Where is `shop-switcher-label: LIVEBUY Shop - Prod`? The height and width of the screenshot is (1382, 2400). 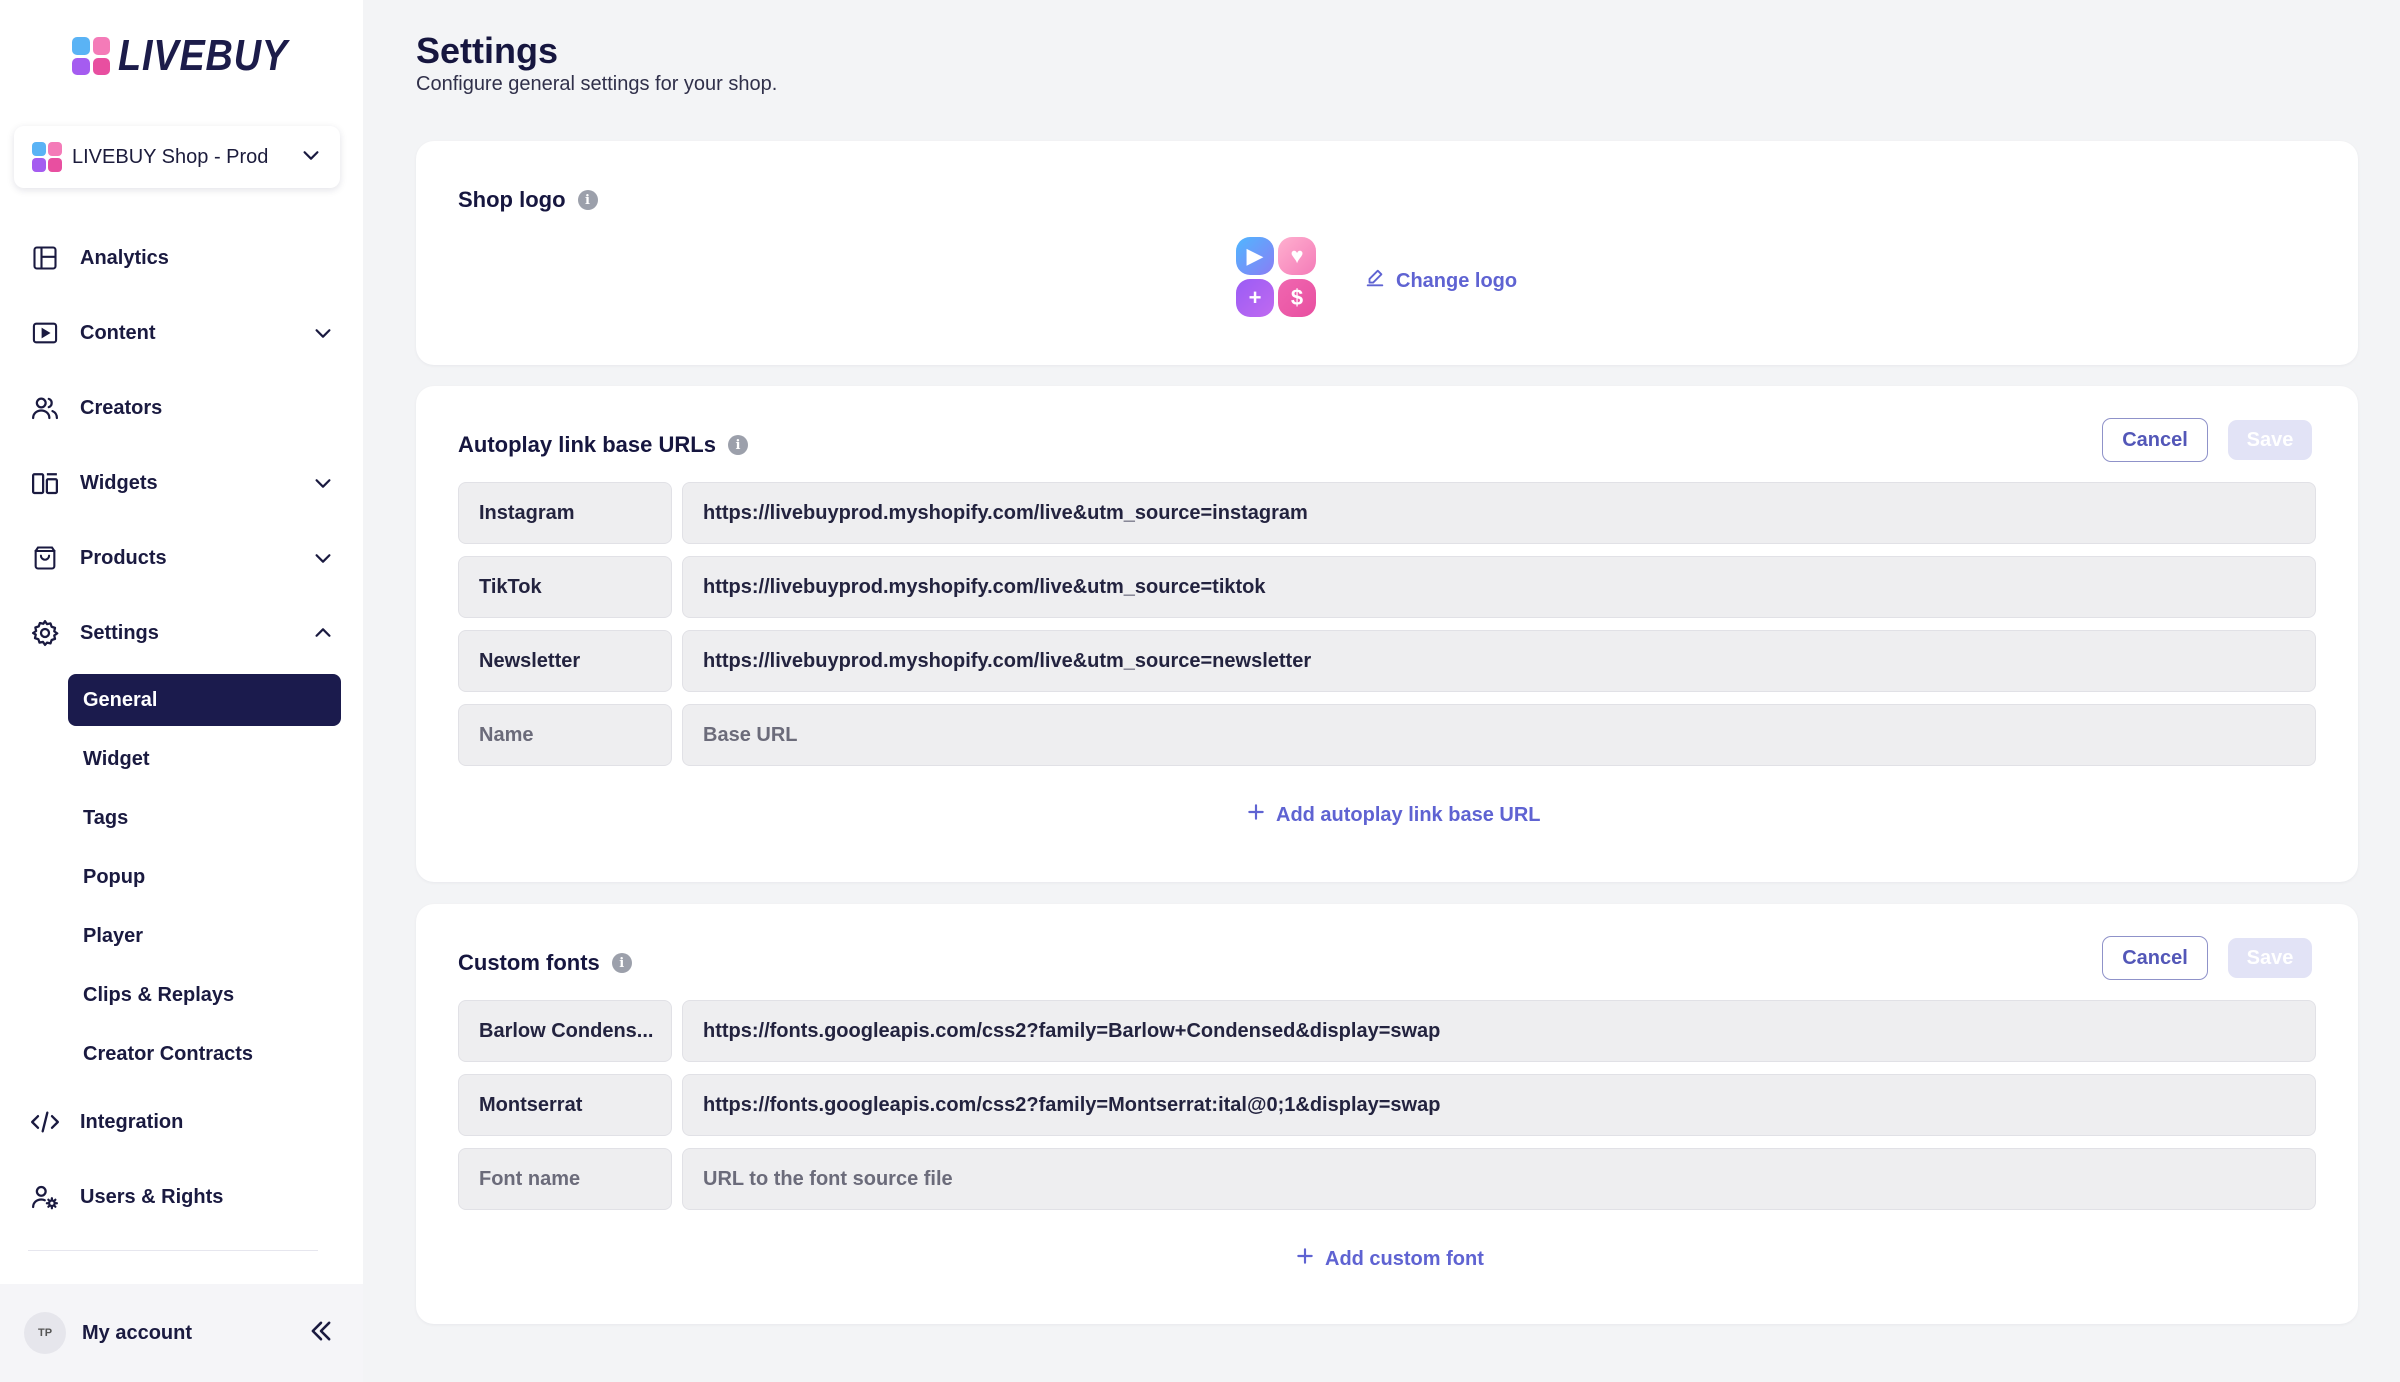 shop-switcher-label: LIVEBUY Shop - Prod is located at coordinates (170, 156).